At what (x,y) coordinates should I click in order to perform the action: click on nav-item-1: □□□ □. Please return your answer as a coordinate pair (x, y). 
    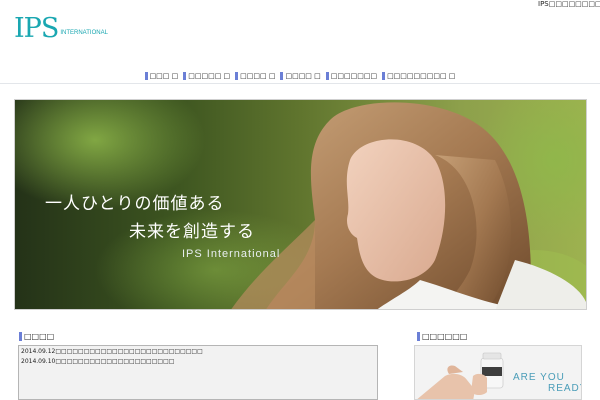
    Looking at the image, I should click on (161, 76).